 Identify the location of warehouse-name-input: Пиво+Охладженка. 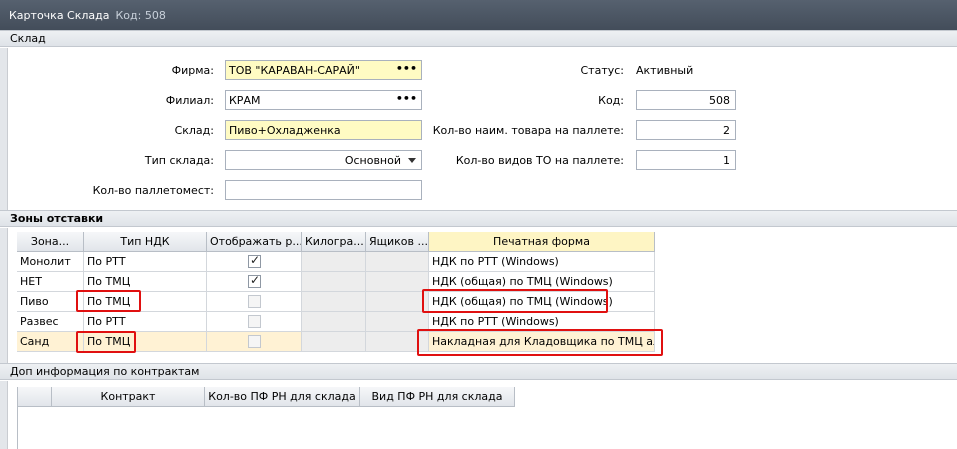
(323, 130).